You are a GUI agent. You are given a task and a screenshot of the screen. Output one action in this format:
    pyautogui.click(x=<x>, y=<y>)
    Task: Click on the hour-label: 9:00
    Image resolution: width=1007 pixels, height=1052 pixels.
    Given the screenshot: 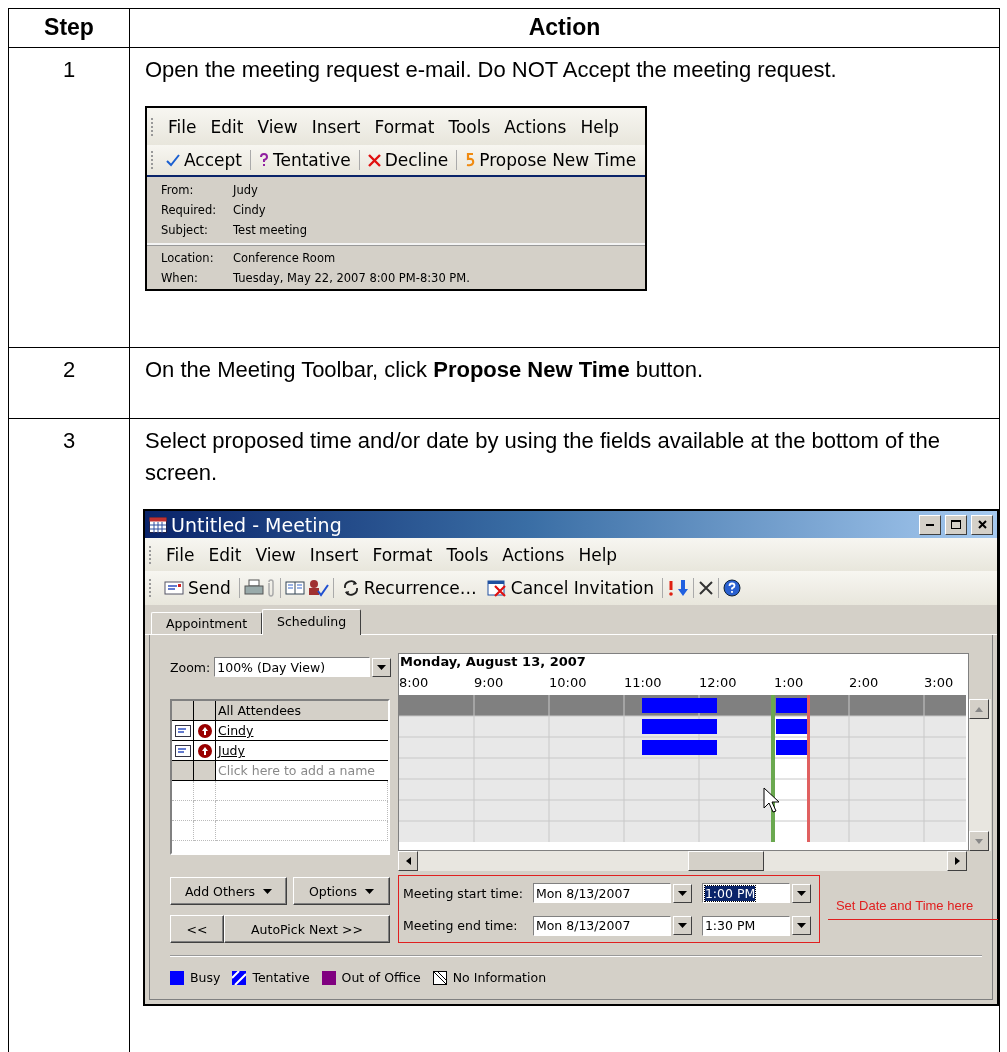 What is the action you would take?
    pyautogui.click(x=489, y=682)
    